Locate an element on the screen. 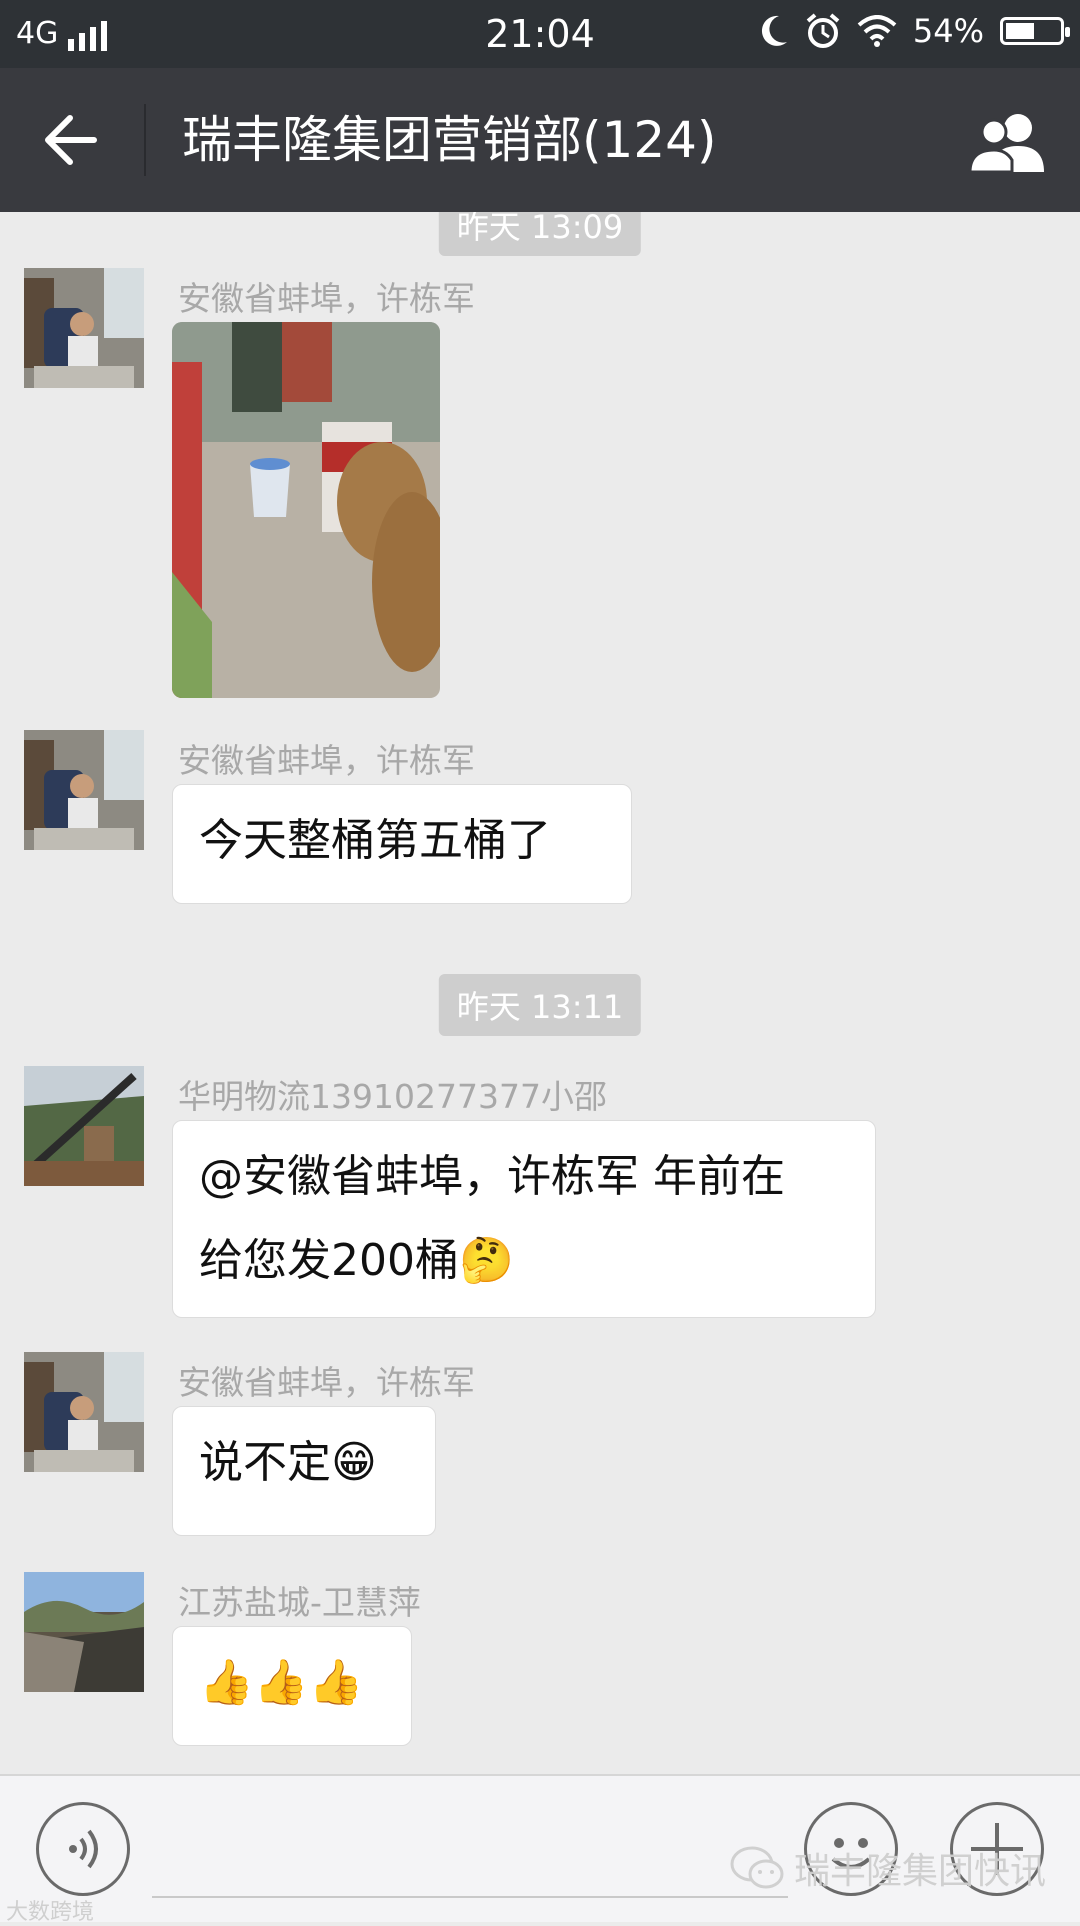  photo-thumbnail is located at coordinates (306, 510).